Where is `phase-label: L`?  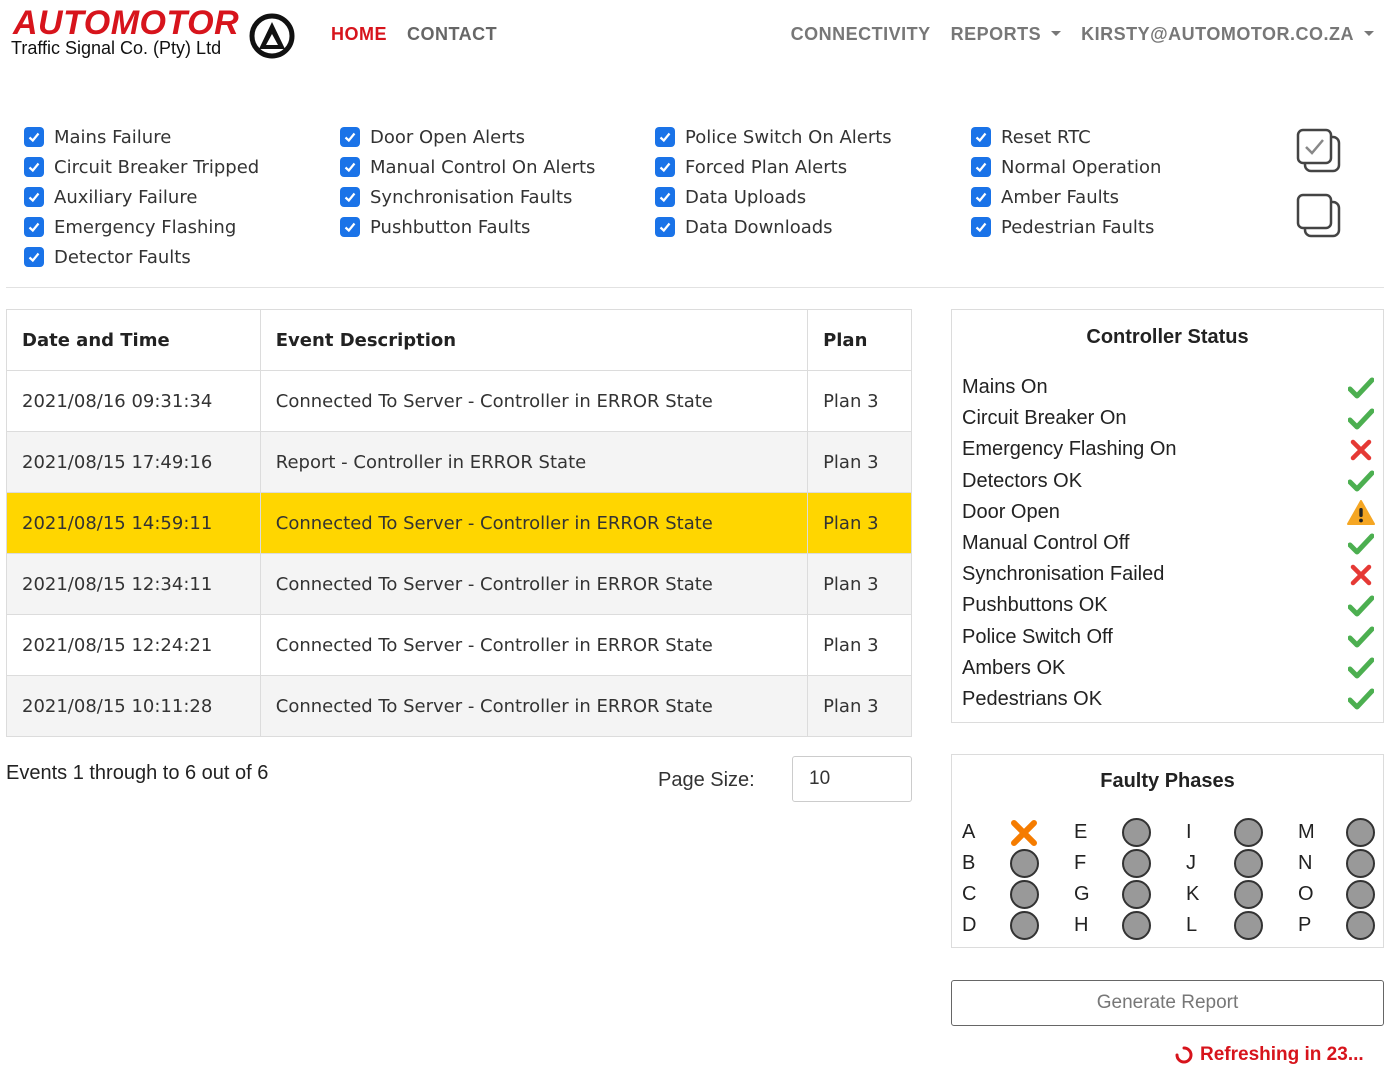 phase-label: L is located at coordinates (1192, 925).